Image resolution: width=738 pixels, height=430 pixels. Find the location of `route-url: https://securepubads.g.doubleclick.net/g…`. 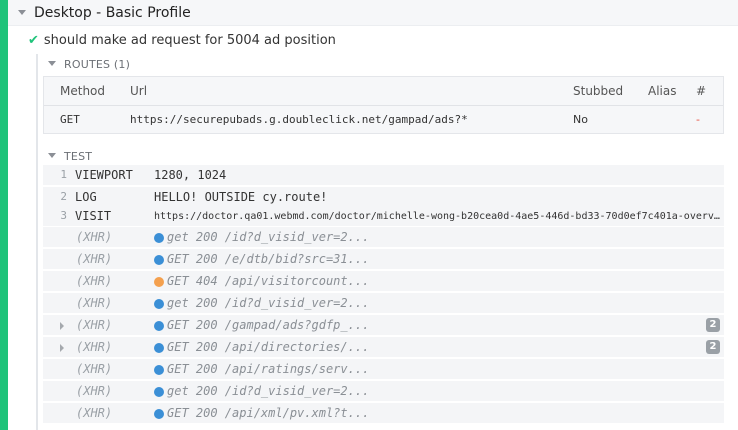

route-url: https://securepubads.g.doubleclick.net/g… is located at coordinates (299, 119).